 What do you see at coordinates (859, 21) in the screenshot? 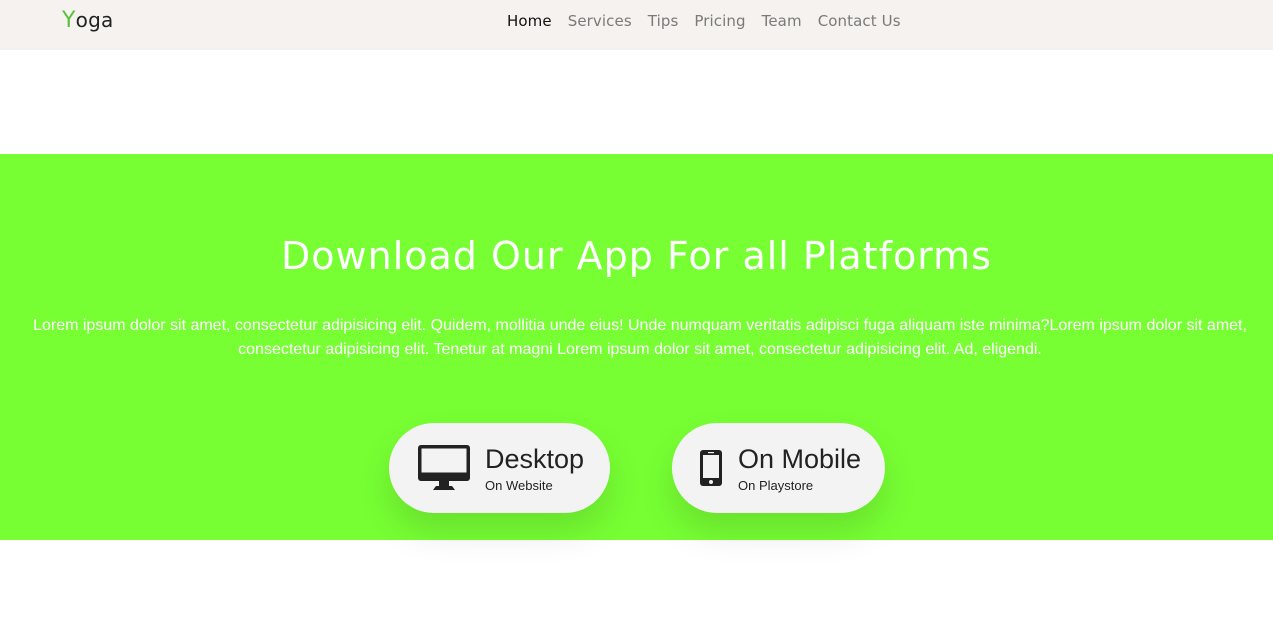
I see `nav-contact-us: Contact Us` at bounding box center [859, 21].